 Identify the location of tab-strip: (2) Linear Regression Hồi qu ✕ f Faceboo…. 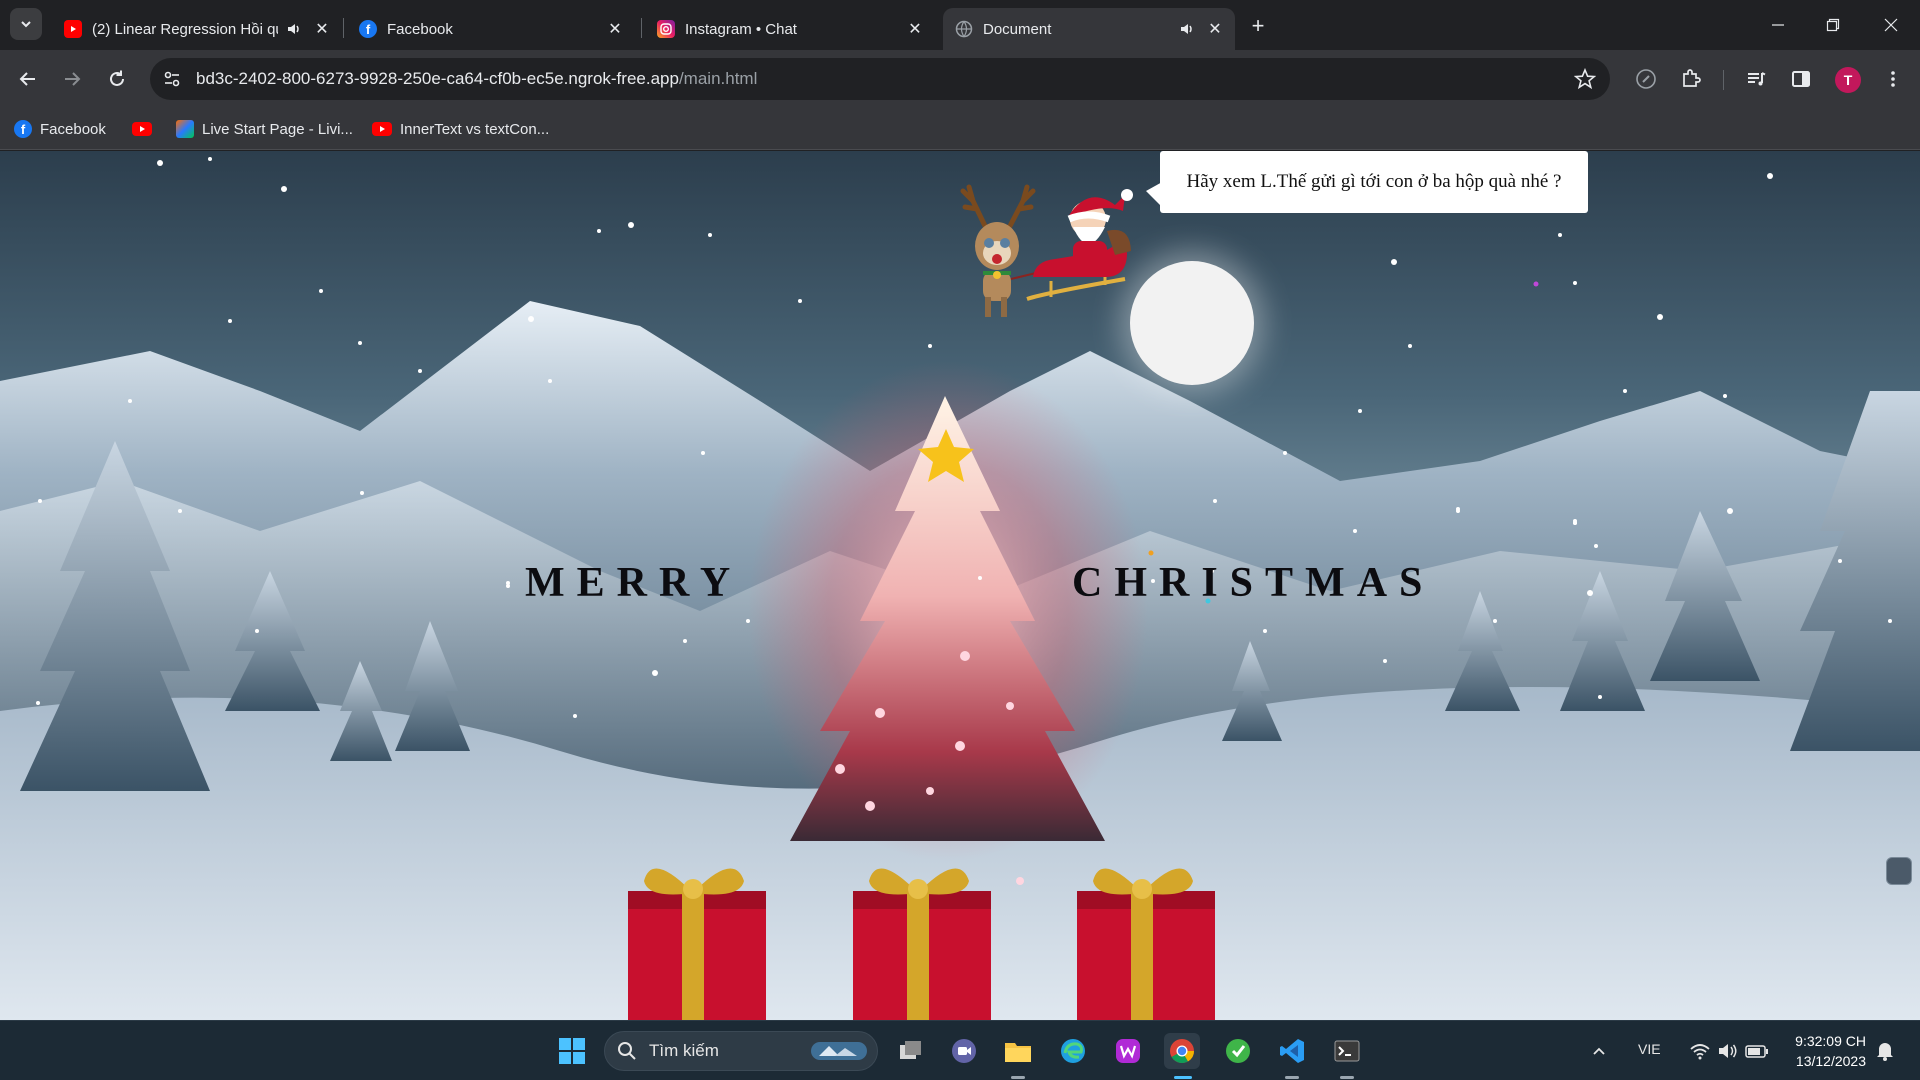
(960, 25).